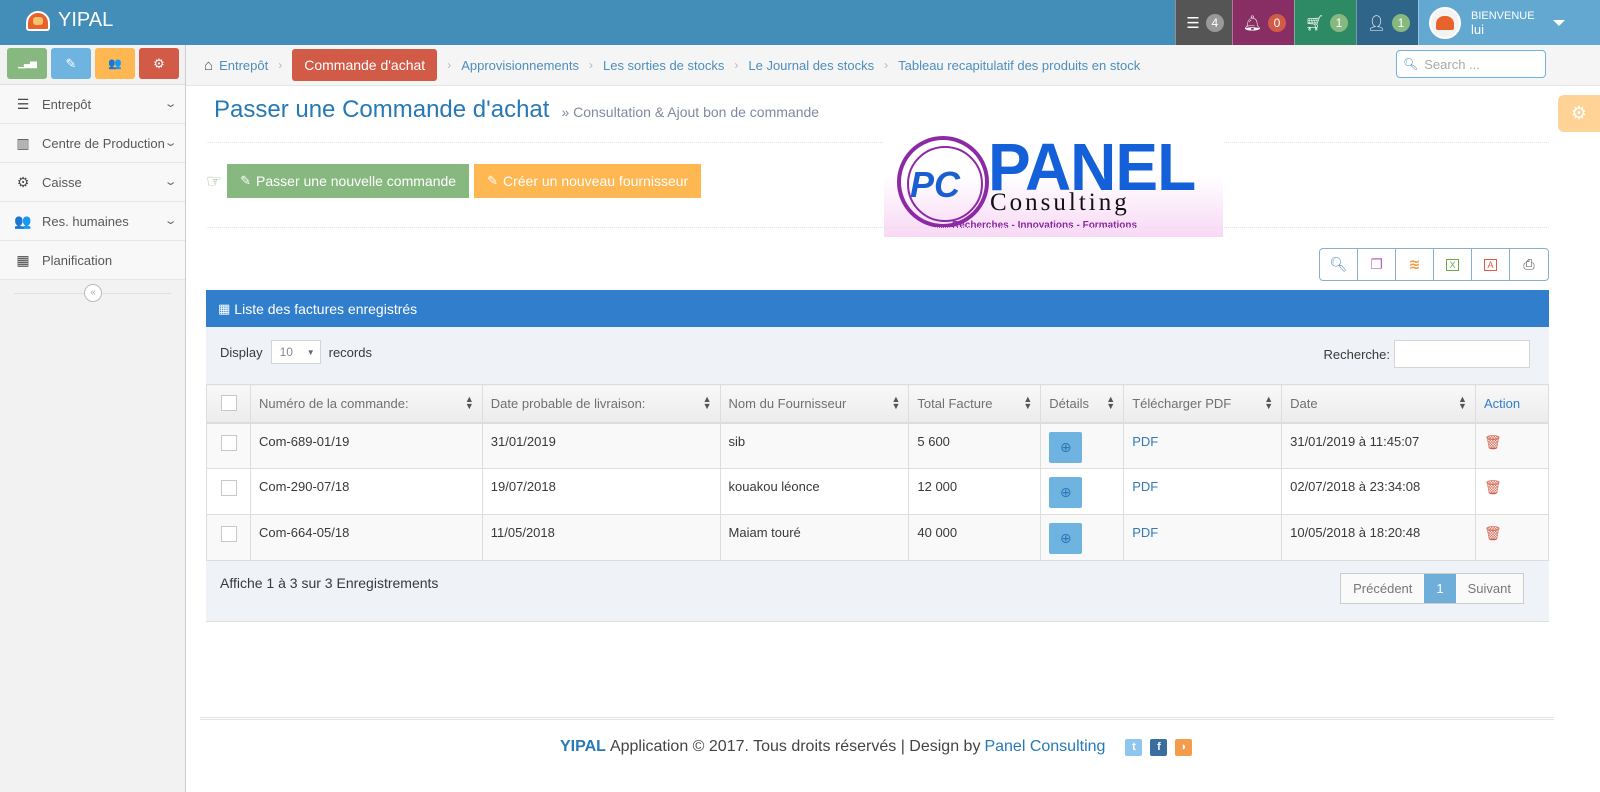 This screenshot has height=792, width=1600. I want to click on sidebar-collapse-button: «, so click(93, 293).